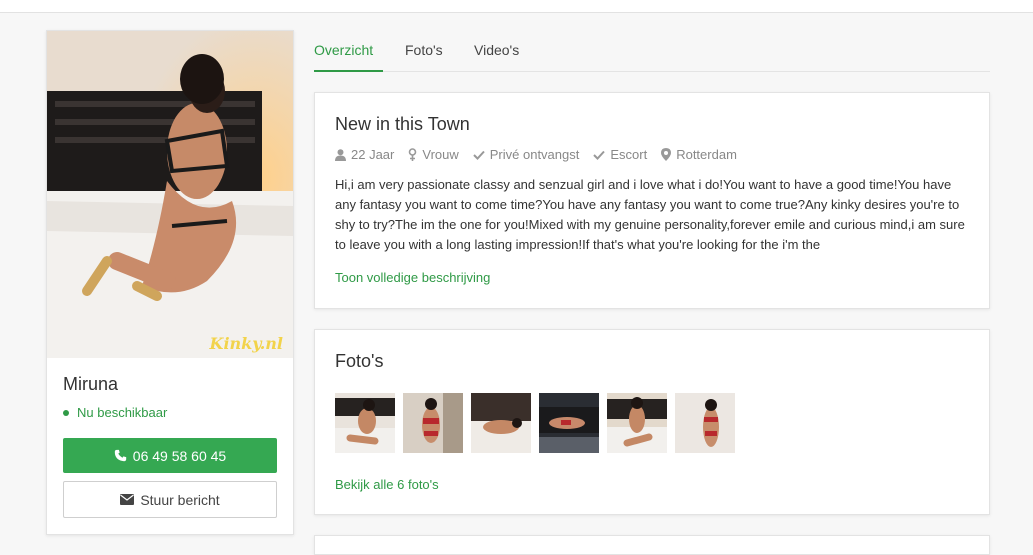 The image size is (1033, 555). What do you see at coordinates (412, 277) in the screenshot?
I see `show-full-description-link: Toon volledige beschrijving` at bounding box center [412, 277].